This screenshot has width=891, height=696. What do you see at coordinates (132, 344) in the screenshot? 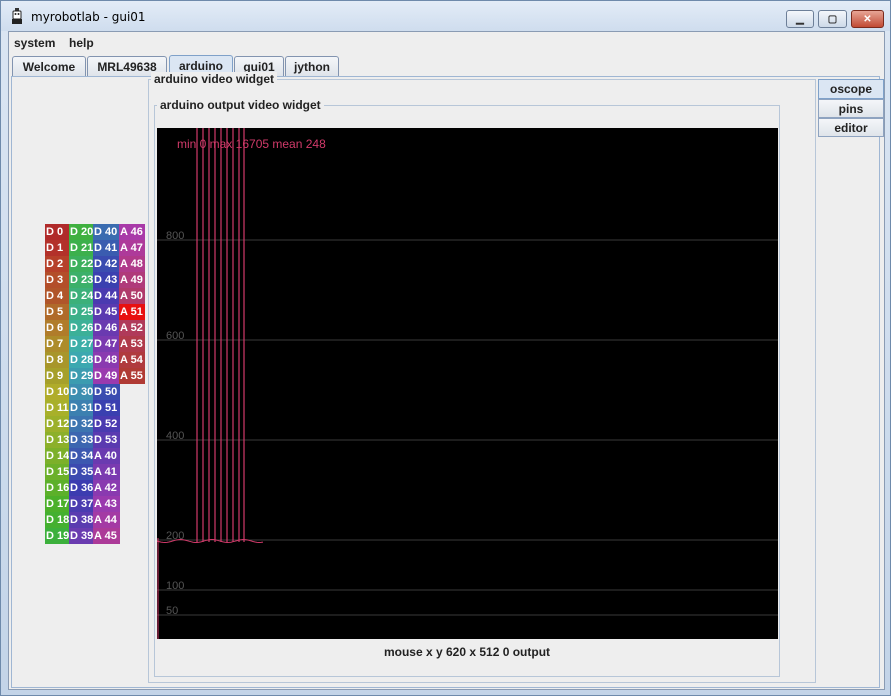
I see `pin-a53: A 53` at bounding box center [132, 344].